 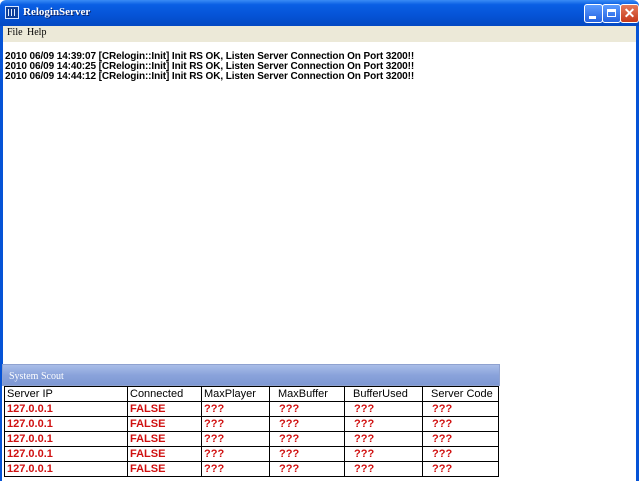 I want to click on column-header-maxplayer: MaxPlayer, so click(x=235, y=394).